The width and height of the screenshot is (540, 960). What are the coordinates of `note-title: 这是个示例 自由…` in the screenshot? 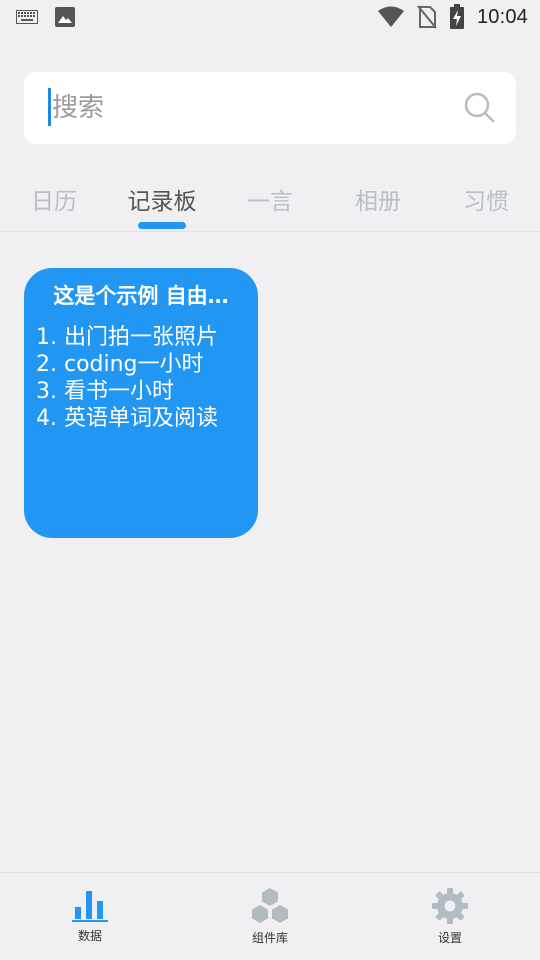 It's located at (141, 296).